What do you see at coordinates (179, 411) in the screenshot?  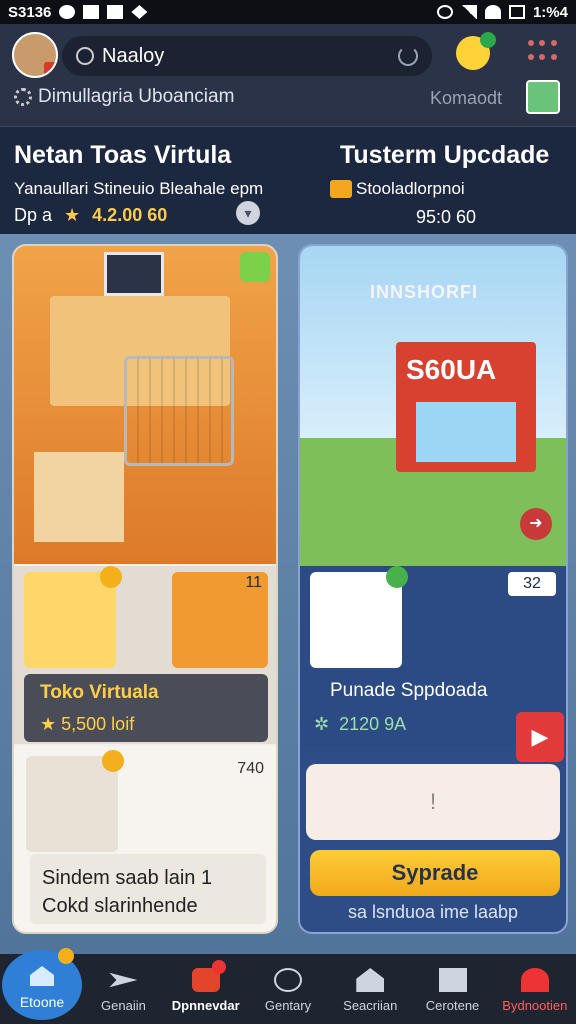 I see `cart-image` at bounding box center [179, 411].